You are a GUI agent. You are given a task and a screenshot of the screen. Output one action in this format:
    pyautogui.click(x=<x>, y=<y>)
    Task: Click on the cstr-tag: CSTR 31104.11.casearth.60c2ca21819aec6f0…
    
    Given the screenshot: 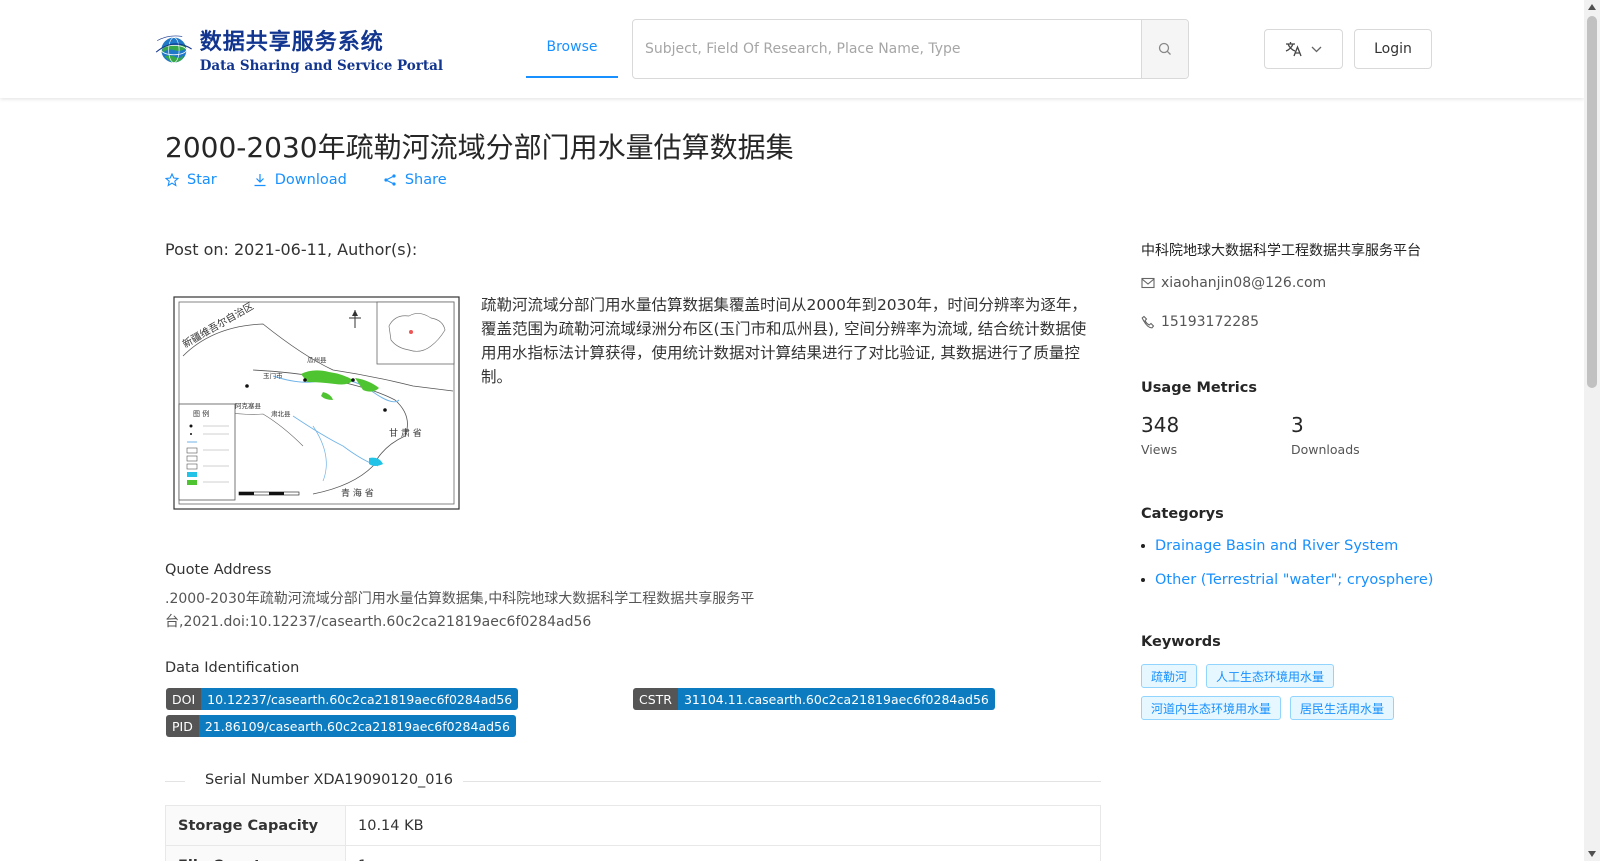 What is the action you would take?
    pyautogui.click(x=814, y=699)
    